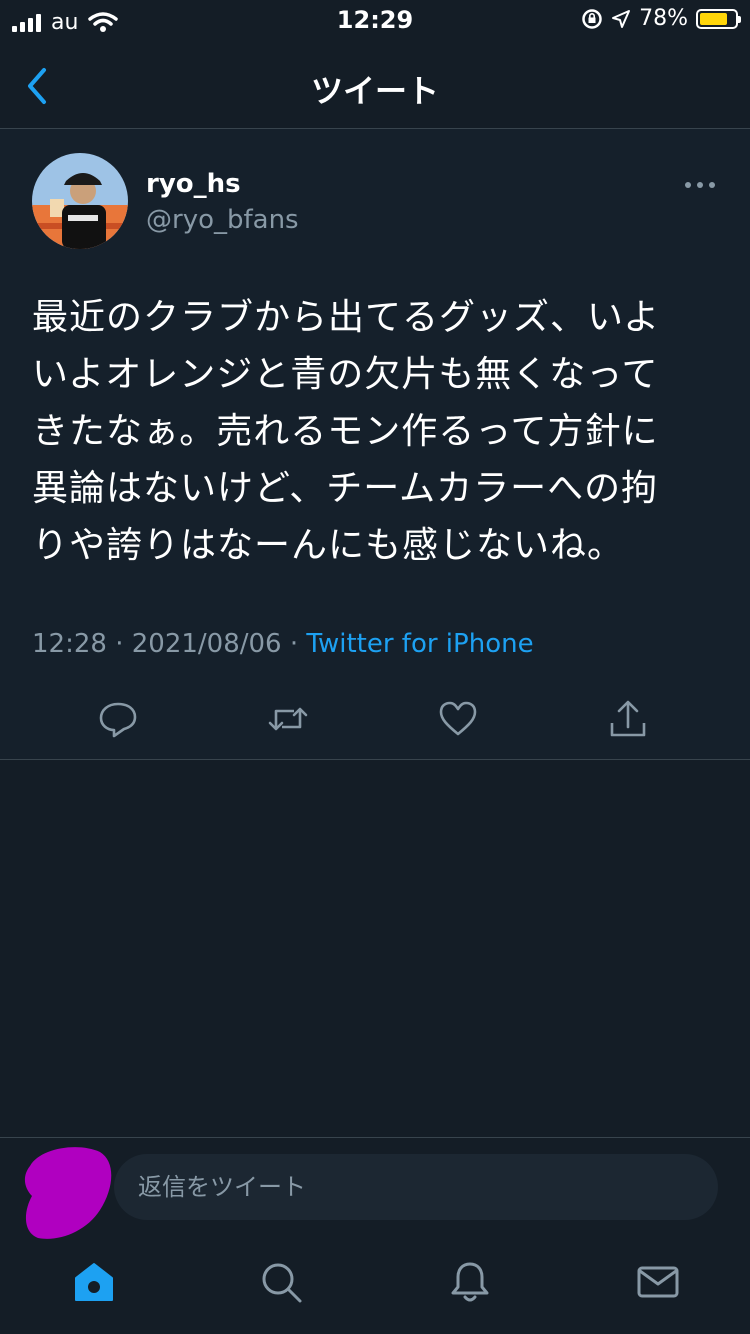 The height and width of the screenshot is (1334, 750). What do you see at coordinates (222, 220) in the screenshot?
I see `user-handle: @ryo_bfans` at bounding box center [222, 220].